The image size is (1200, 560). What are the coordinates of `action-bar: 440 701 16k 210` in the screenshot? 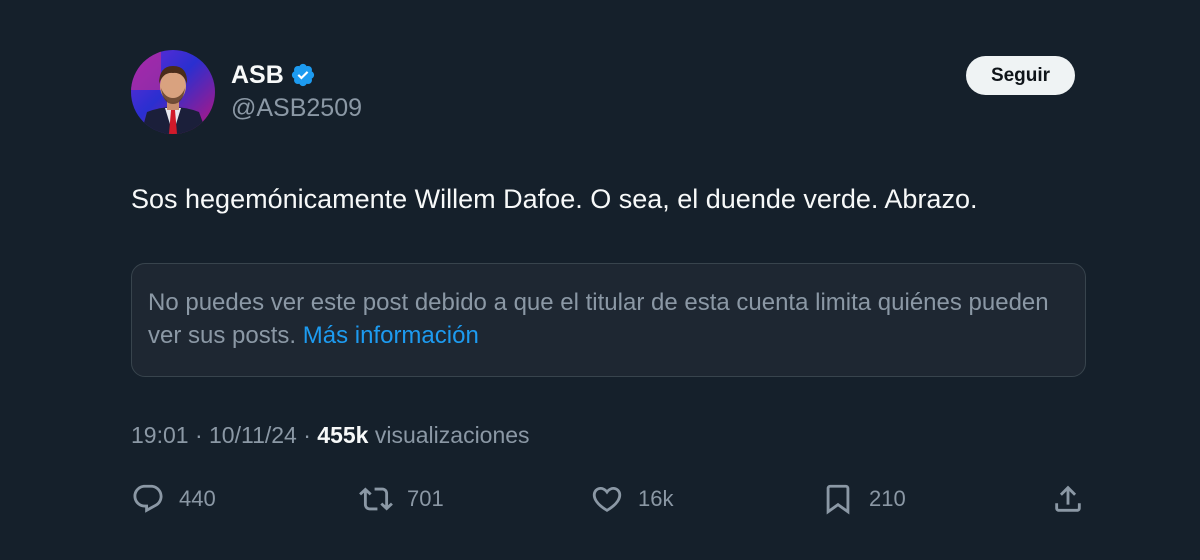 It's located at (610, 500).